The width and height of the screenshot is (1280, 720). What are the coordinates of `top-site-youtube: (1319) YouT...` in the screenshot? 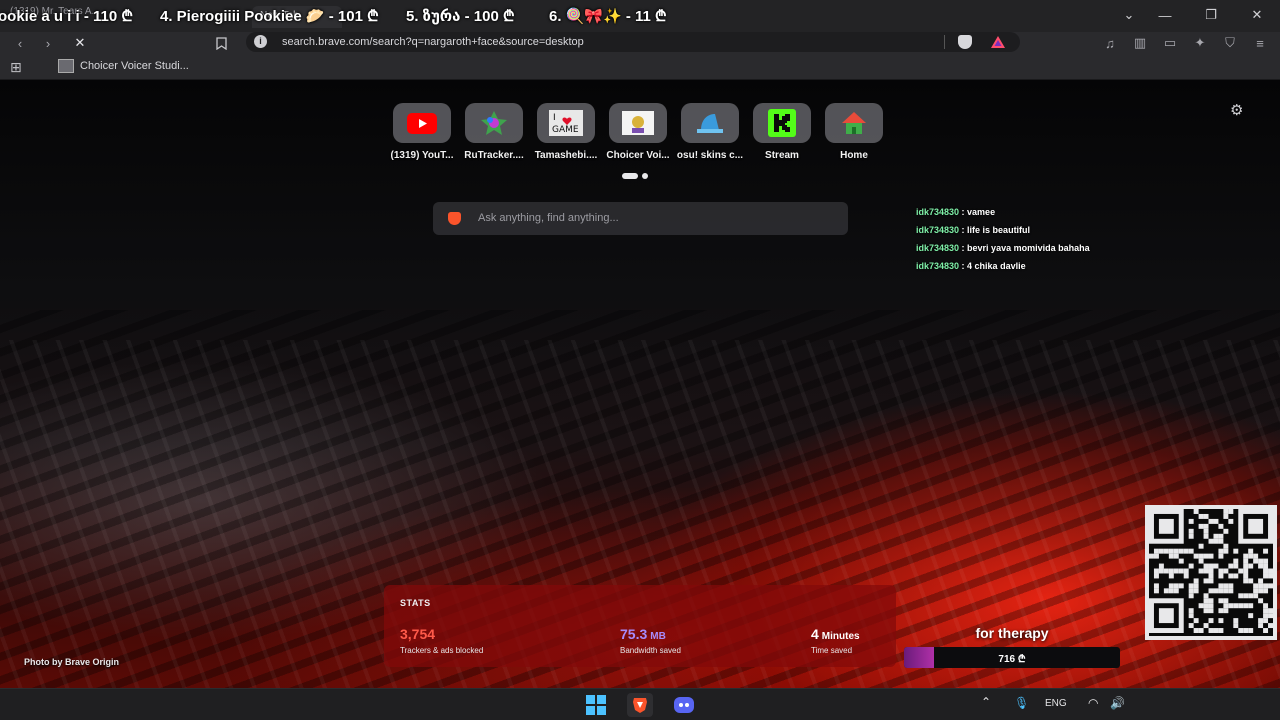 It's located at (422, 132).